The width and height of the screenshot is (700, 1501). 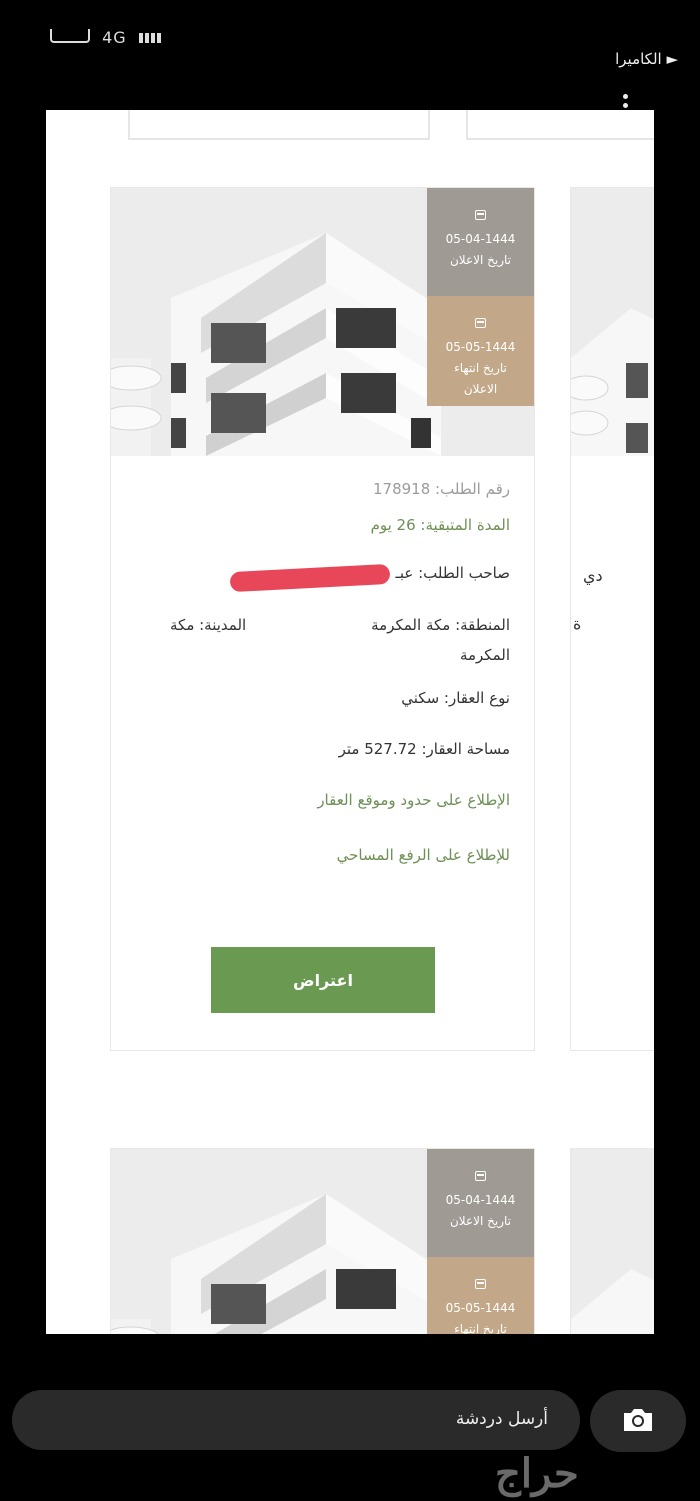 What do you see at coordinates (452, 573) in the screenshot?
I see `request-owner: صاحب الطلب: عبـ` at bounding box center [452, 573].